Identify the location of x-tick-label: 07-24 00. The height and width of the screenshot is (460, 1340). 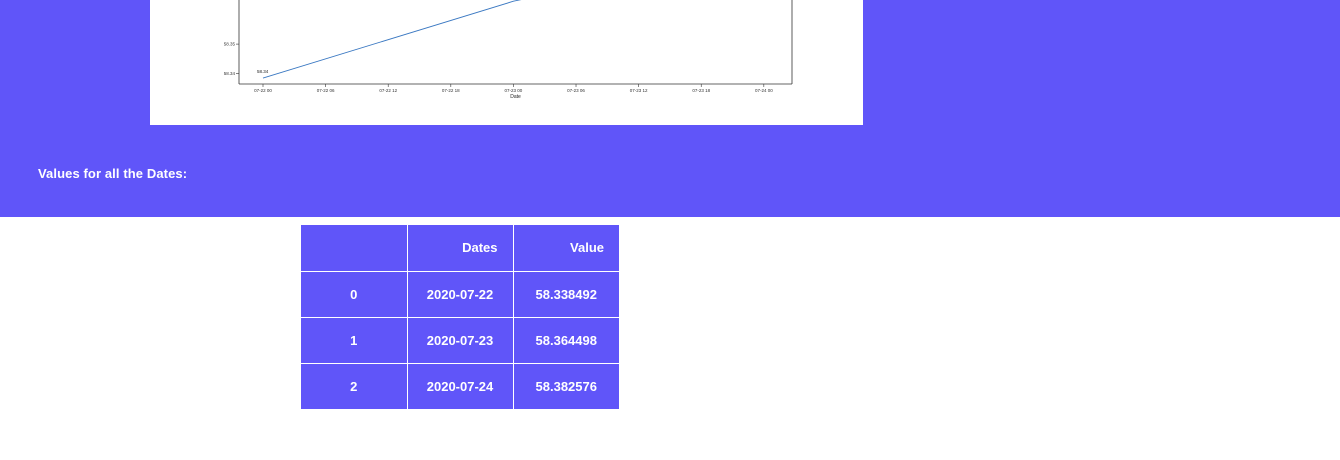
(764, 90).